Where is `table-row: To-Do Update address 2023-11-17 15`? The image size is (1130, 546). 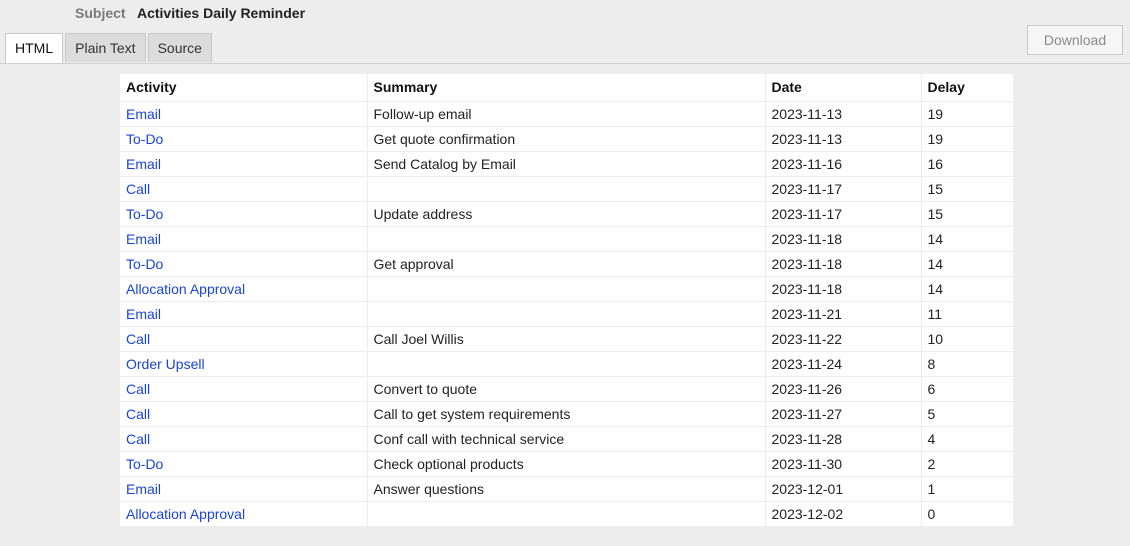 table-row: To-Do Update address 2023-11-17 15 is located at coordinates (566, 214).